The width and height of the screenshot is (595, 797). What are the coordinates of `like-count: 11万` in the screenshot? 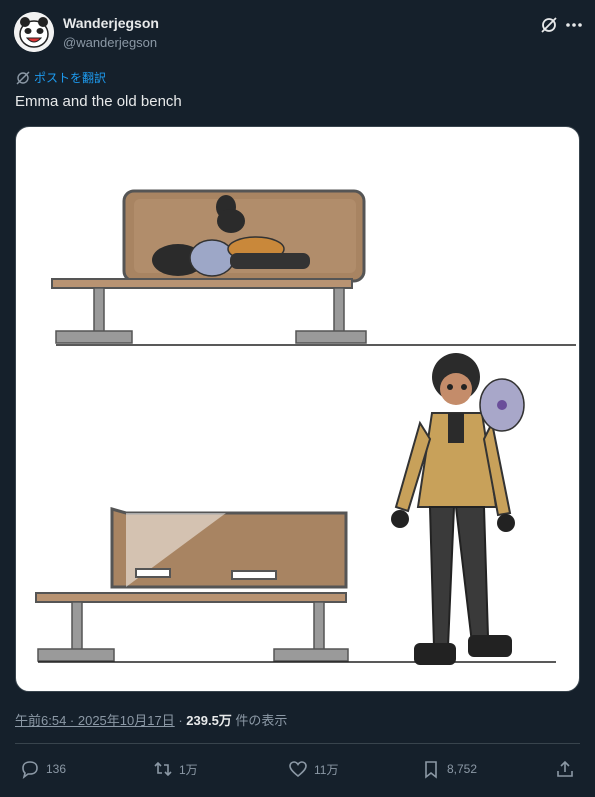 It's located at (326, 769).